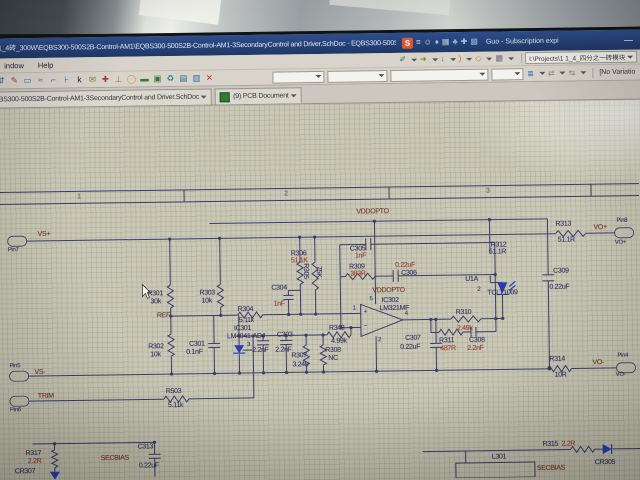 The image size is (640, 480). What do you see at coordinates (522, 41) in the screenshot?
I see `account-status: Guo - Subscription expi` at bounding box center [522, 41].